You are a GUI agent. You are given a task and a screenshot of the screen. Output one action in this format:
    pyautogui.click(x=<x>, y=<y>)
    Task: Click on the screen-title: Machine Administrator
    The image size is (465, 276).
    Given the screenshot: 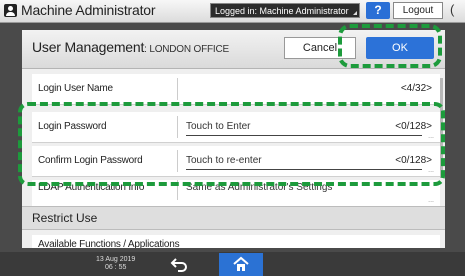 What is the action you would take?
    pyautogui.click(x=88, y=10)
    